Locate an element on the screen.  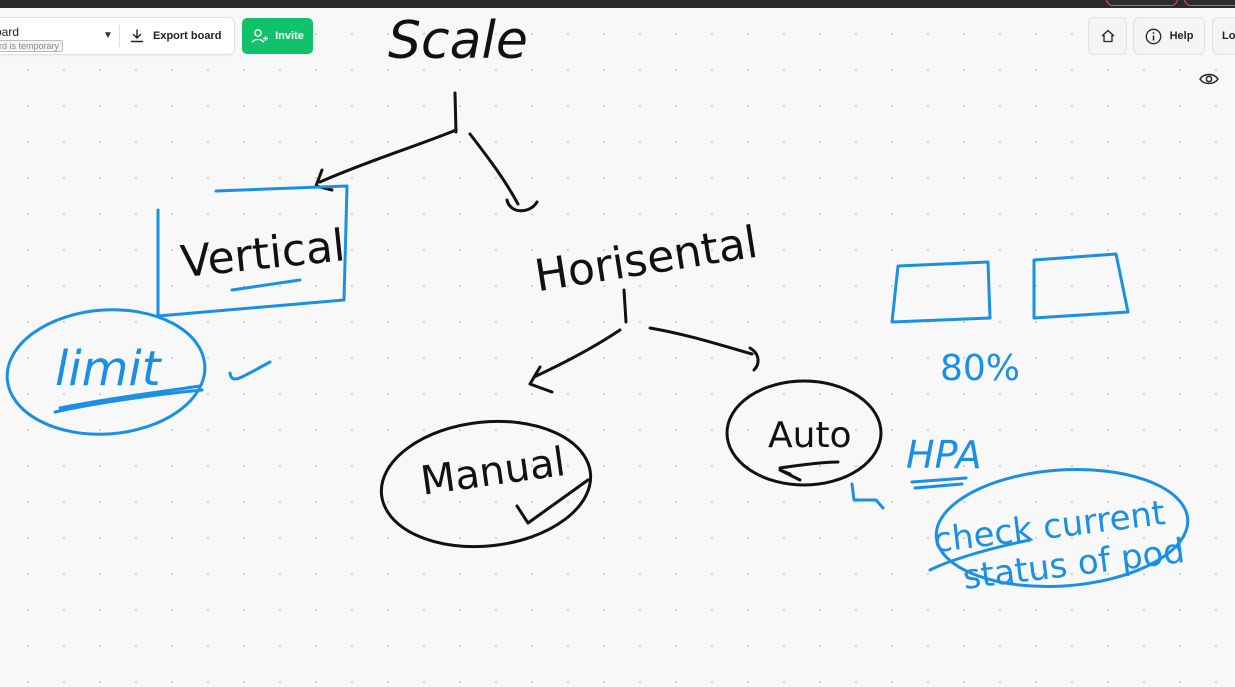
auto-label: Auto is located at coordinates (810, 435).